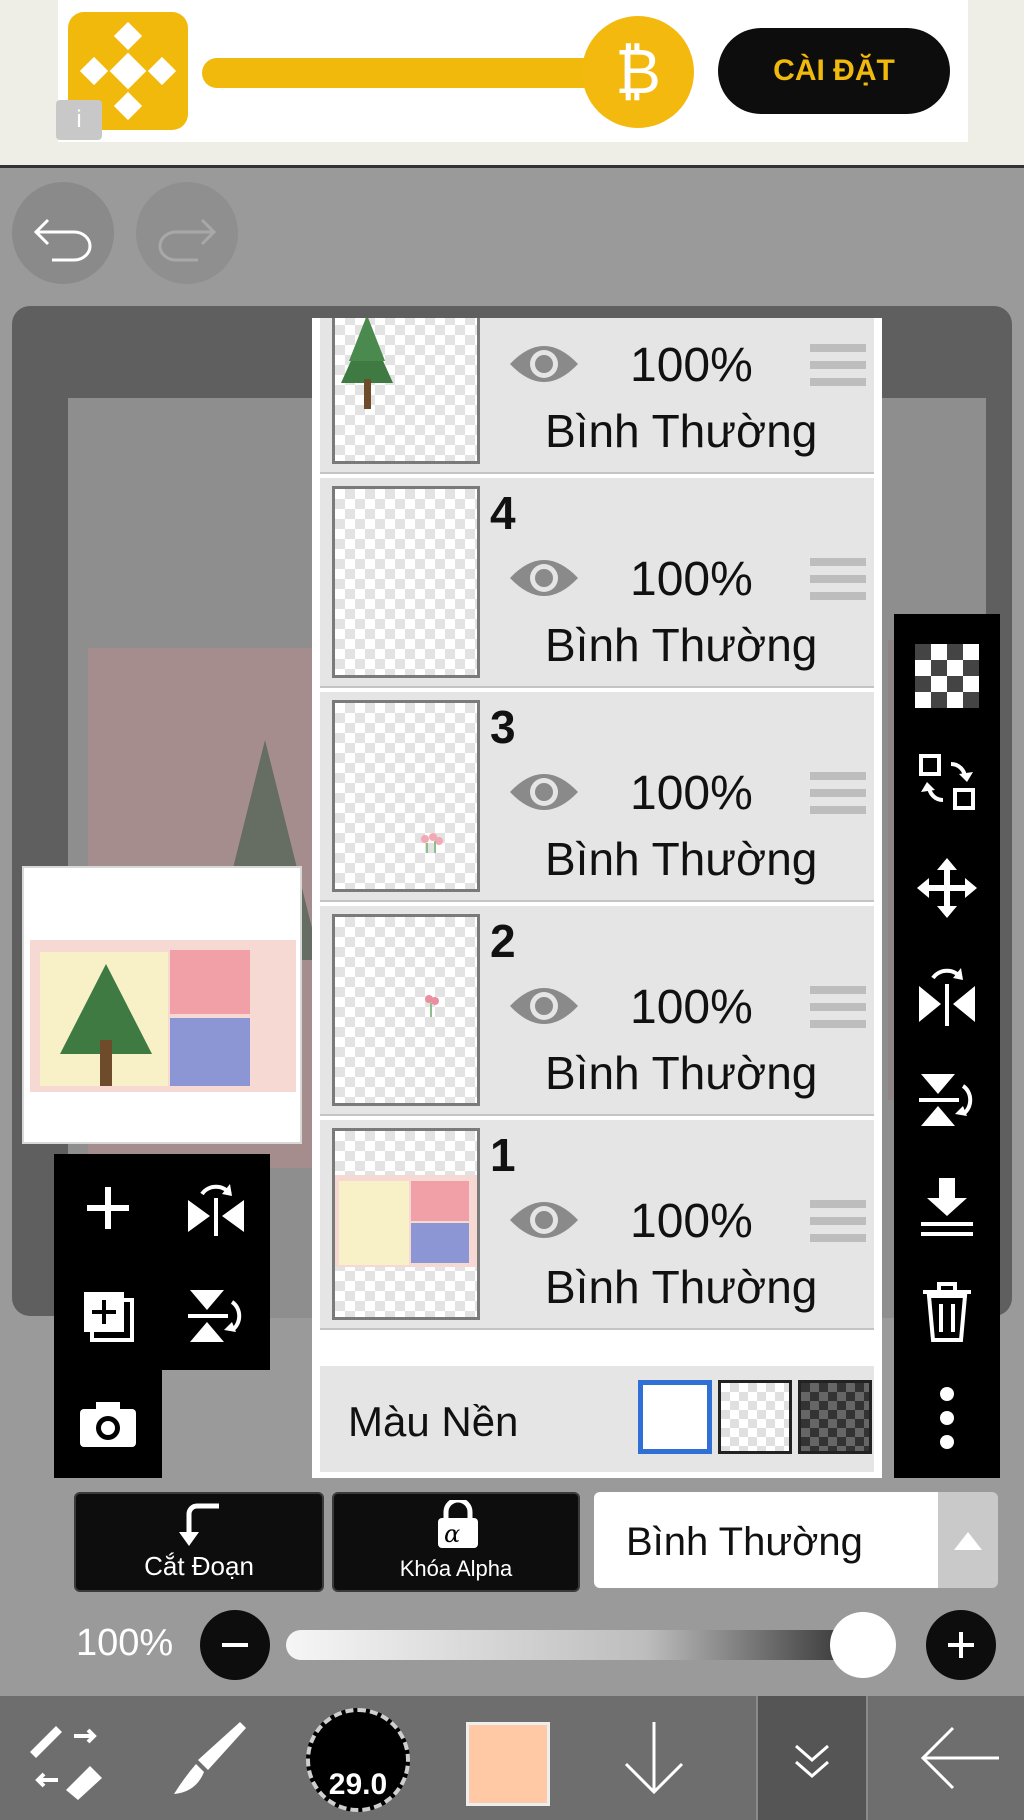 The image size is (1024, 1820). I want to click on brush-size-value: 29.0, so click(358, 1784).